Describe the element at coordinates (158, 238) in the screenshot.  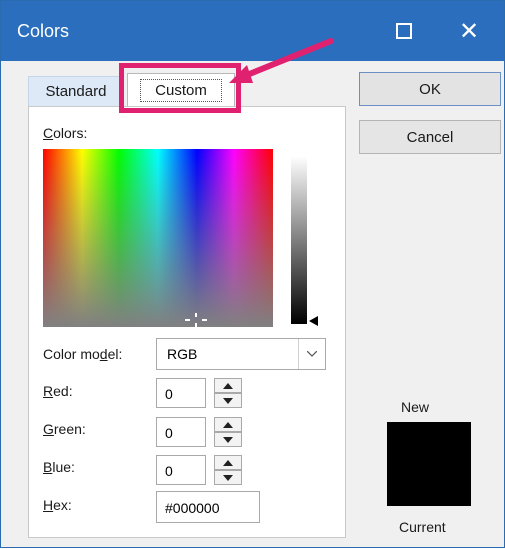
I see `color-spectrum-picker` at that location.